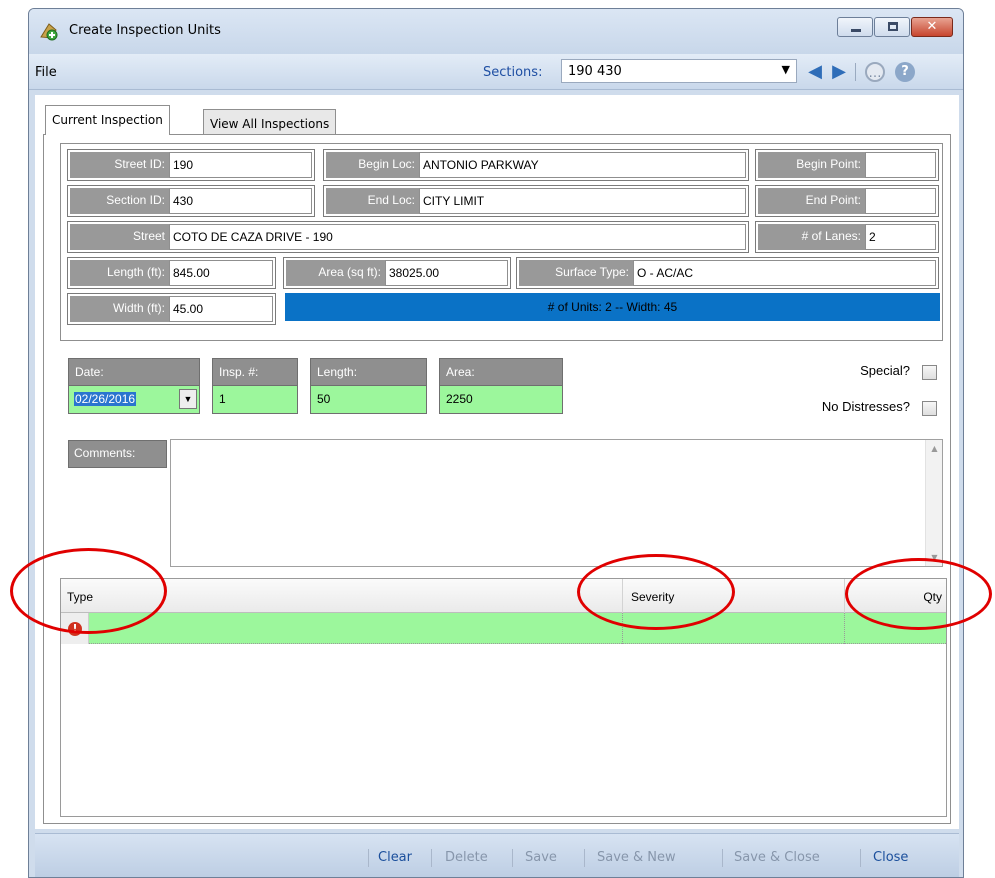 This screenshot has height=878, width=995. Describe the element at coordinates (636, 857) in the screenshot. I see `save-new-button: Save & New` at that location.